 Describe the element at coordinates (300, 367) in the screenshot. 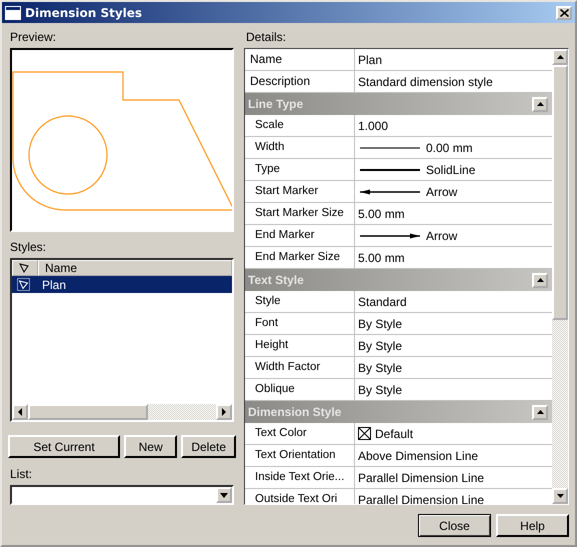

I see `property-name: Width Factor` at that location.